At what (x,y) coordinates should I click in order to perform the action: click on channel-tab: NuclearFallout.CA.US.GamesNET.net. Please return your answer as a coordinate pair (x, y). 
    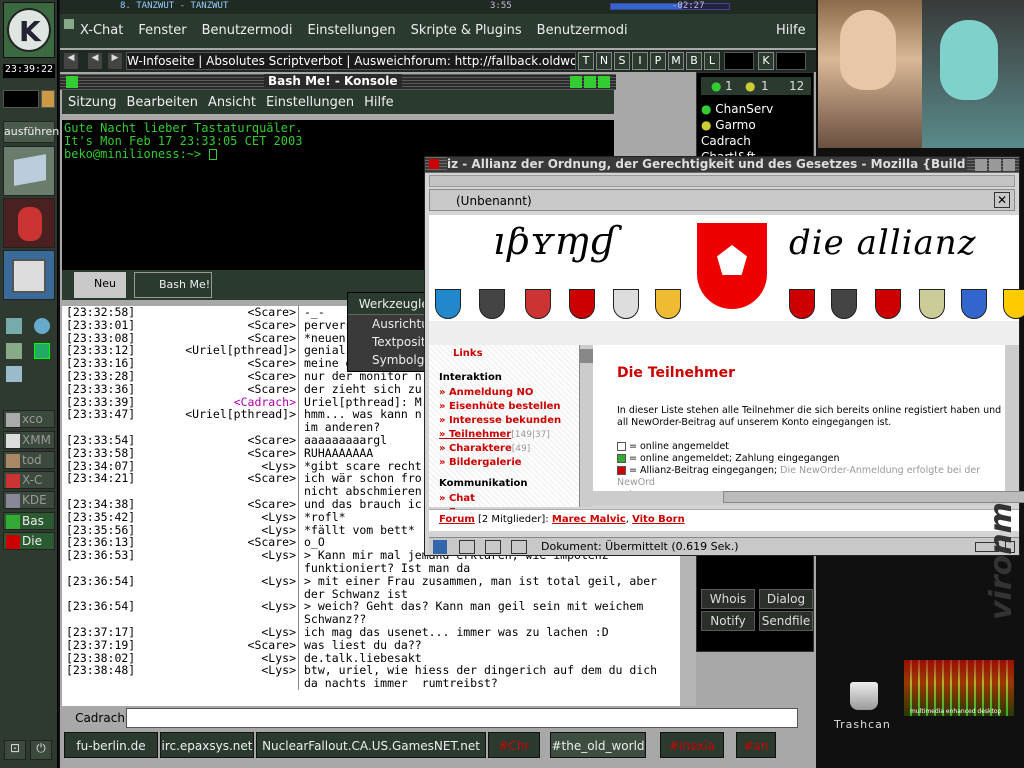
    Looking at the image, I should click on (371, 745).